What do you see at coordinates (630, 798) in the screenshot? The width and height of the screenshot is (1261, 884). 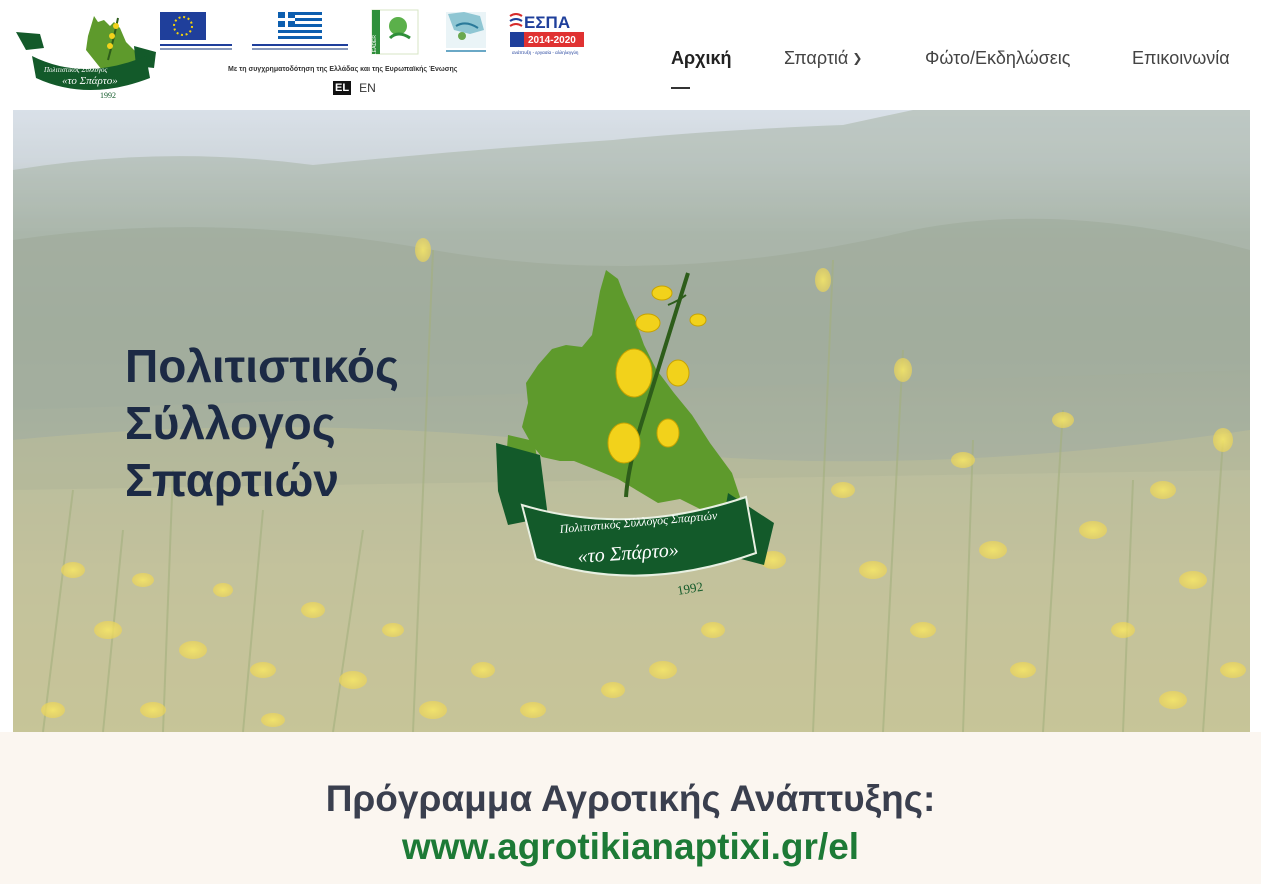 I see `rural-development-title: Πρόγραμμα Αγροτικής Ανάπτυξης:` at bounding box center [630, 798].